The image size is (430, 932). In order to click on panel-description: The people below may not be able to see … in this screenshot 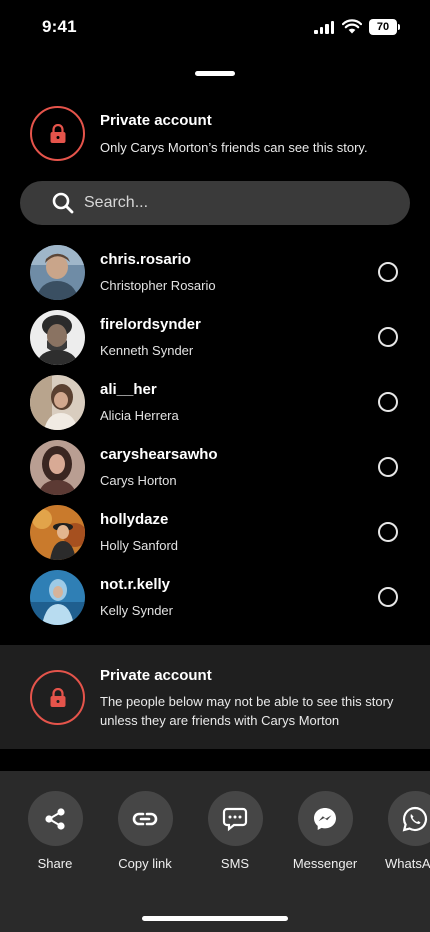, I will do `click(247, 711)`.